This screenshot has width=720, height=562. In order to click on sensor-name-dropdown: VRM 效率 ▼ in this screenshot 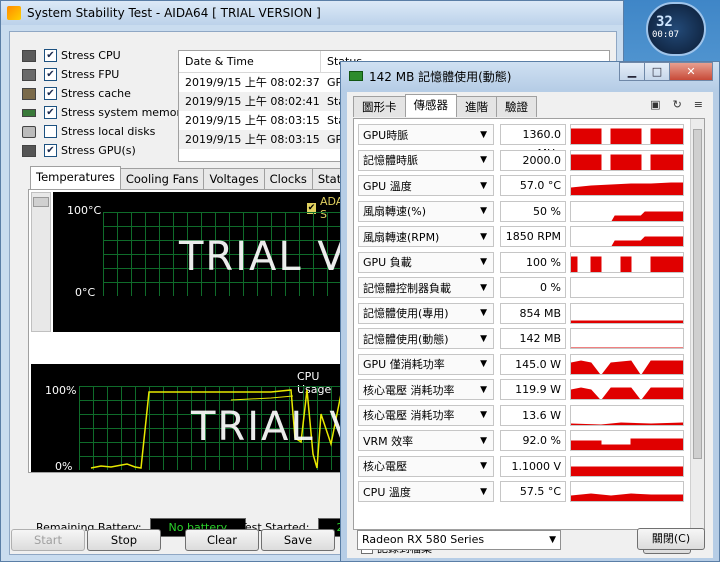, I will do `click(426, 440)`.